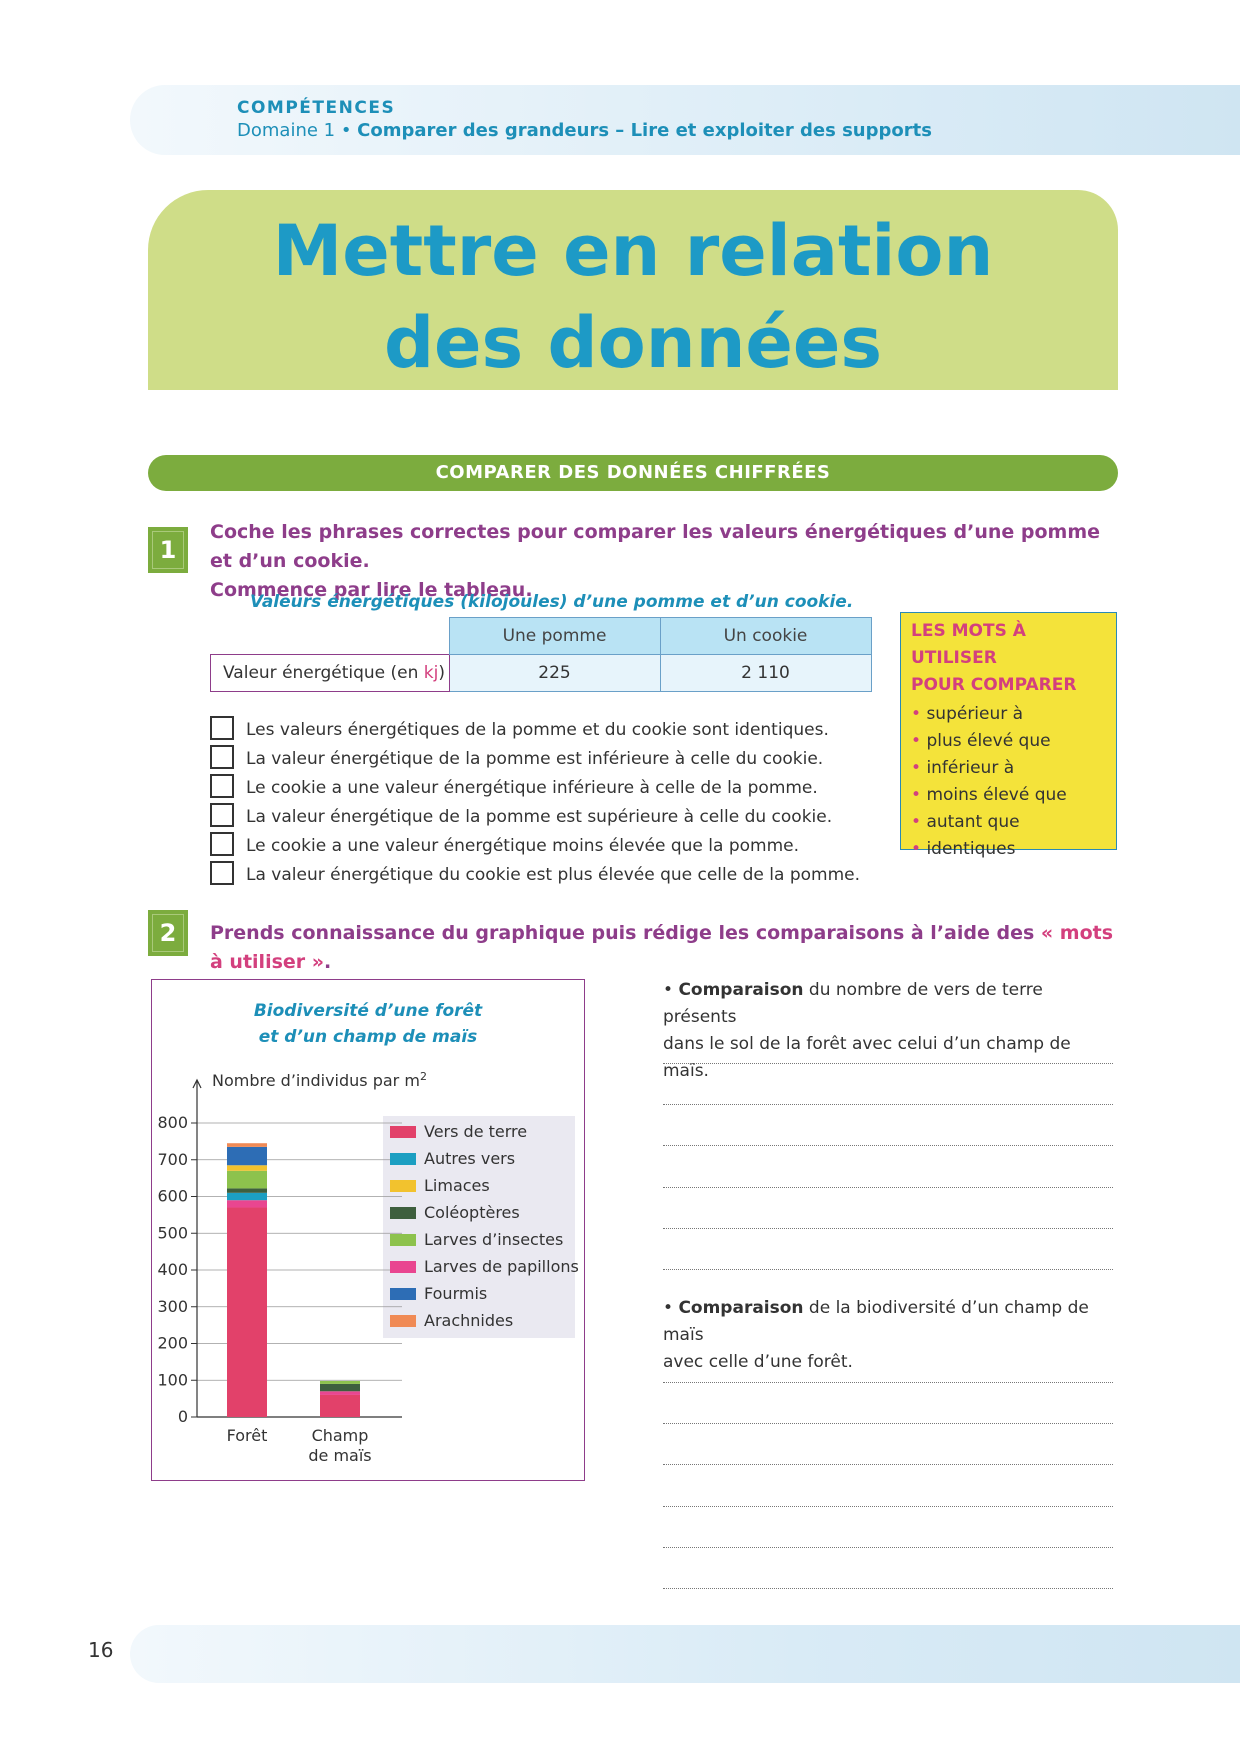 The width and height of the screenshot is (1240, 1755). I want to click on comparison-2-bold: Comparaison, so click(741, 1308).